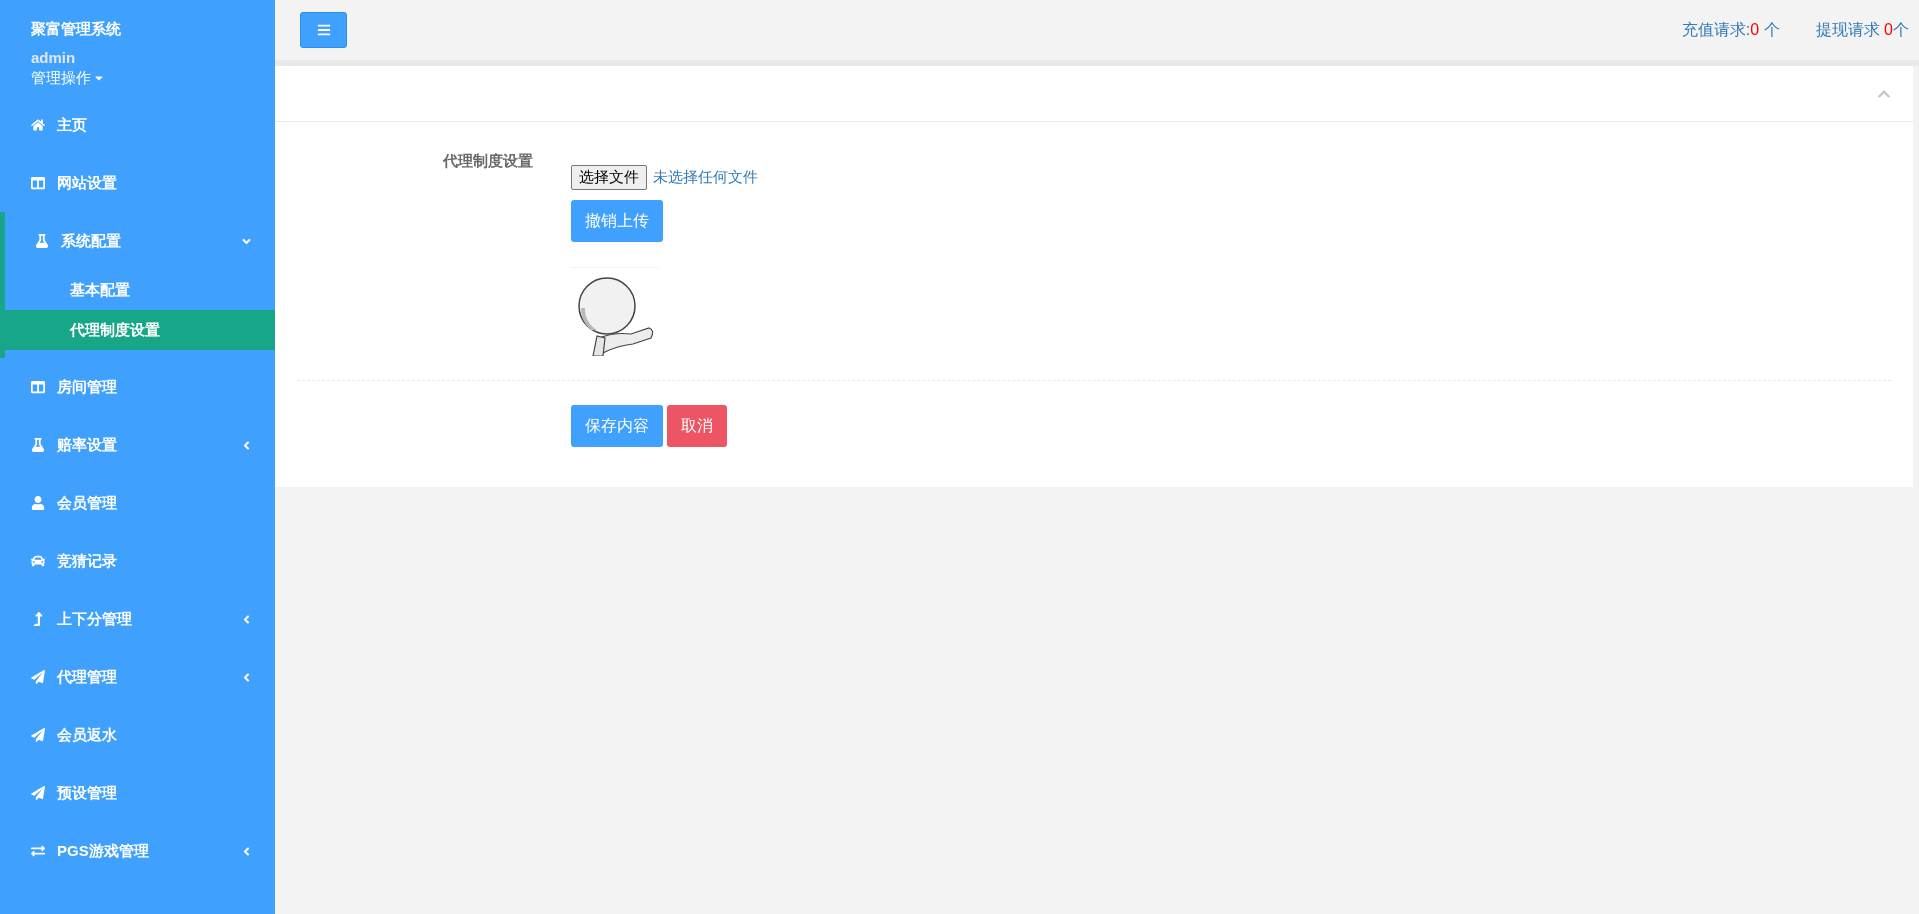  I want to click on home-icon, so click(38, 125).